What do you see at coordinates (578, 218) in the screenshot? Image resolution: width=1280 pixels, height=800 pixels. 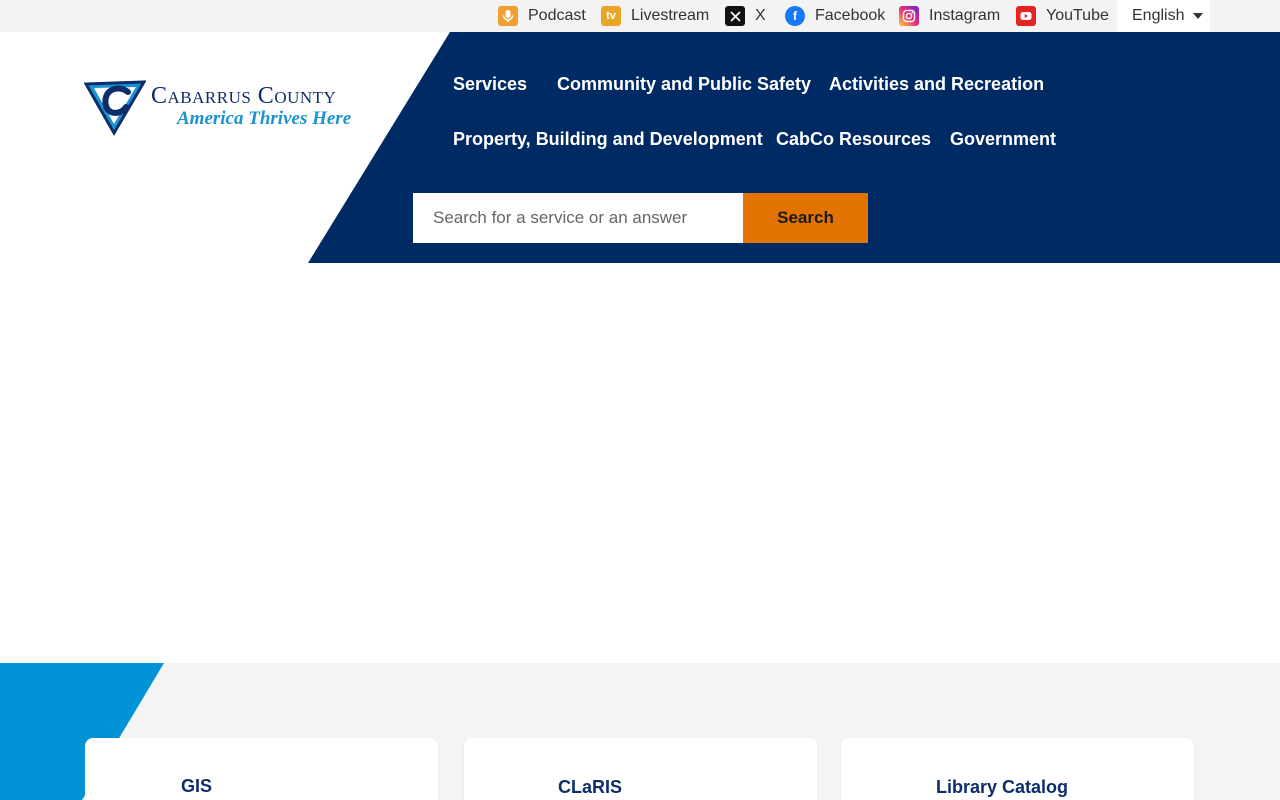 I see `search-input` at bounding box center [578, 218].